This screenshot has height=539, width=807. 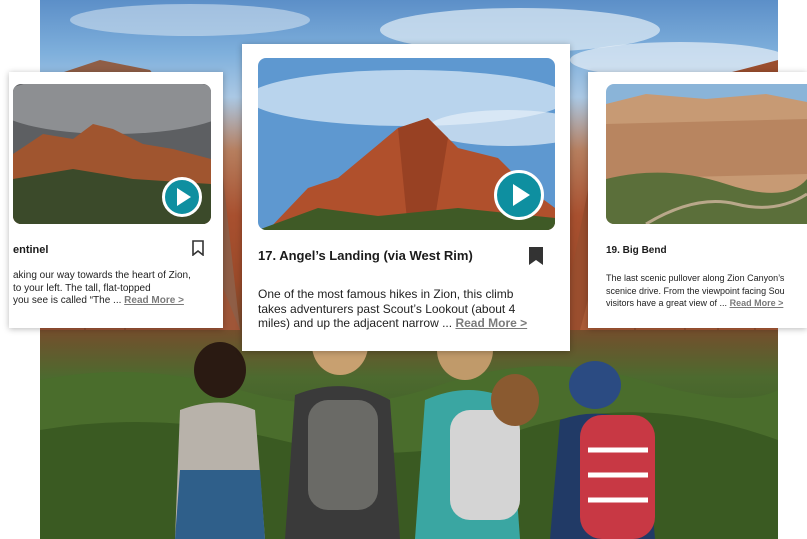 What do you see at coordinates (198, 250) in the screenshot?
I see `bookmark-outline-icon` at bounding box center [198, 250].